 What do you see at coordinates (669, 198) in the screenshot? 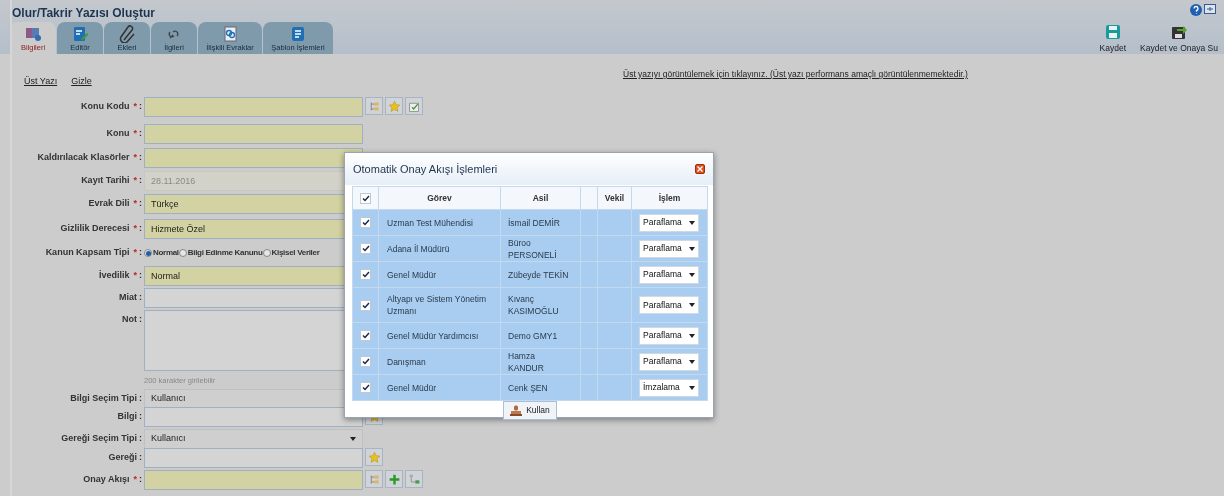
I see `column-header: İşlem` at bounding box center [669, 198].